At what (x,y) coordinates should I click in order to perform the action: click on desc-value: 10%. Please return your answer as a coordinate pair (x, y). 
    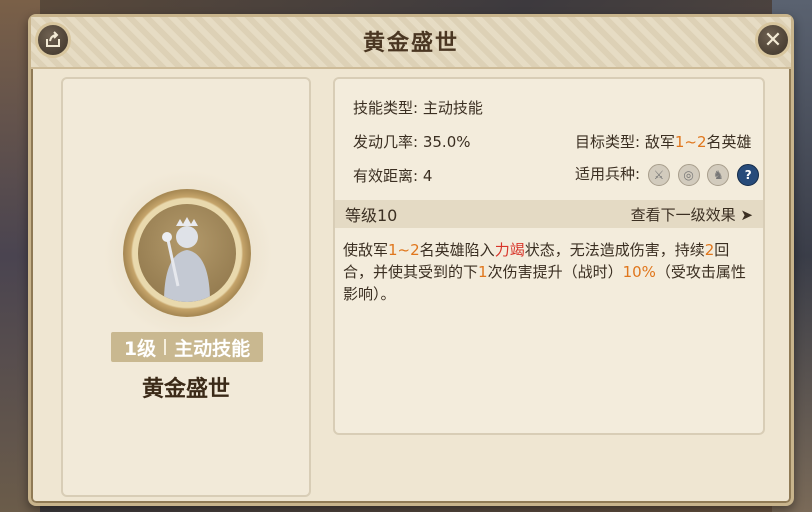
    Looking at the image, I should click on (639, 272).